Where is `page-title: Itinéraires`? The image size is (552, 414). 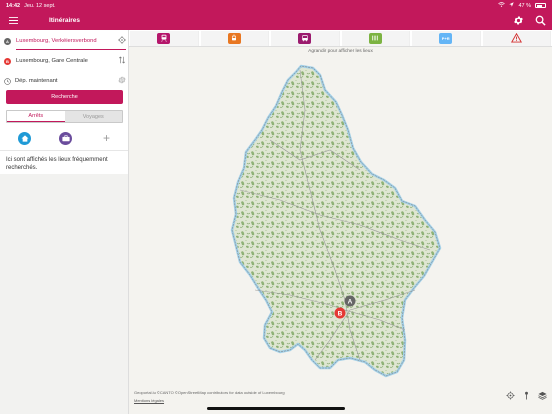 page-title: Itinéraires is located at coordinates (64, 20).